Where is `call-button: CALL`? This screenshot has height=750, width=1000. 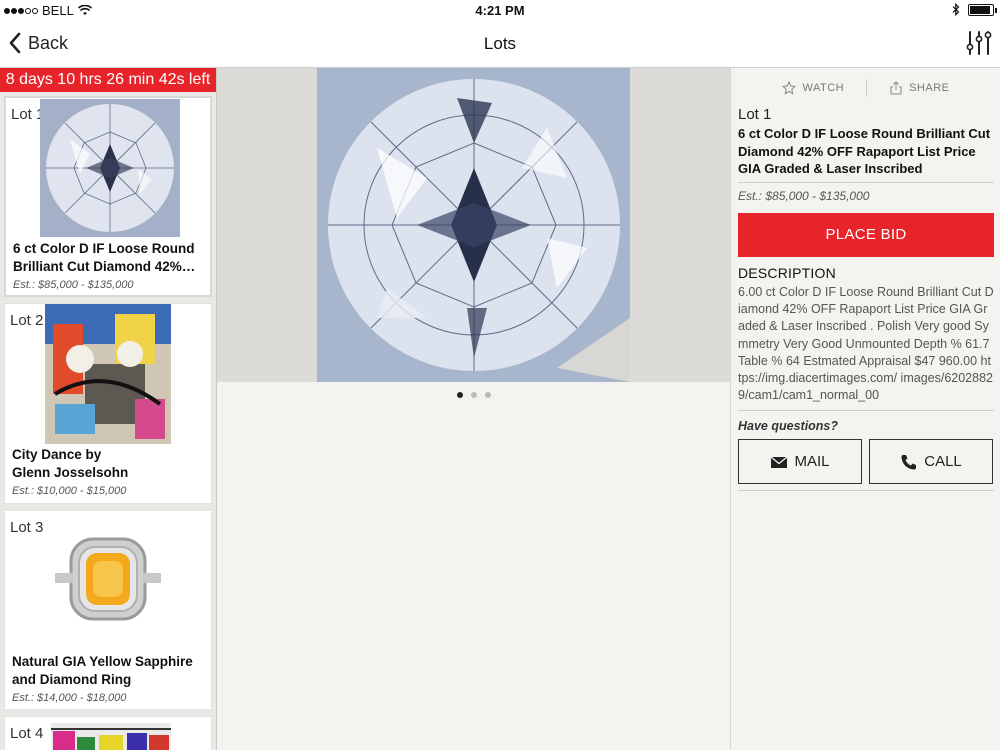
call-button: CALL is located at coordinates (931, 461).